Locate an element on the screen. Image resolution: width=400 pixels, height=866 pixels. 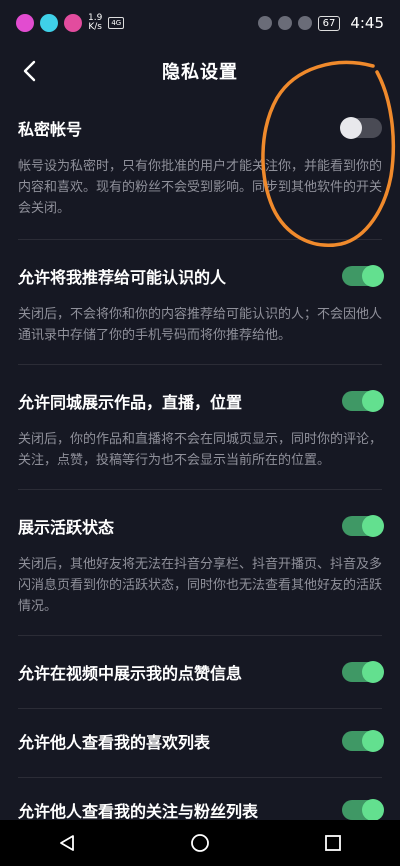
mute-icon is located at coordinates (304, 23).